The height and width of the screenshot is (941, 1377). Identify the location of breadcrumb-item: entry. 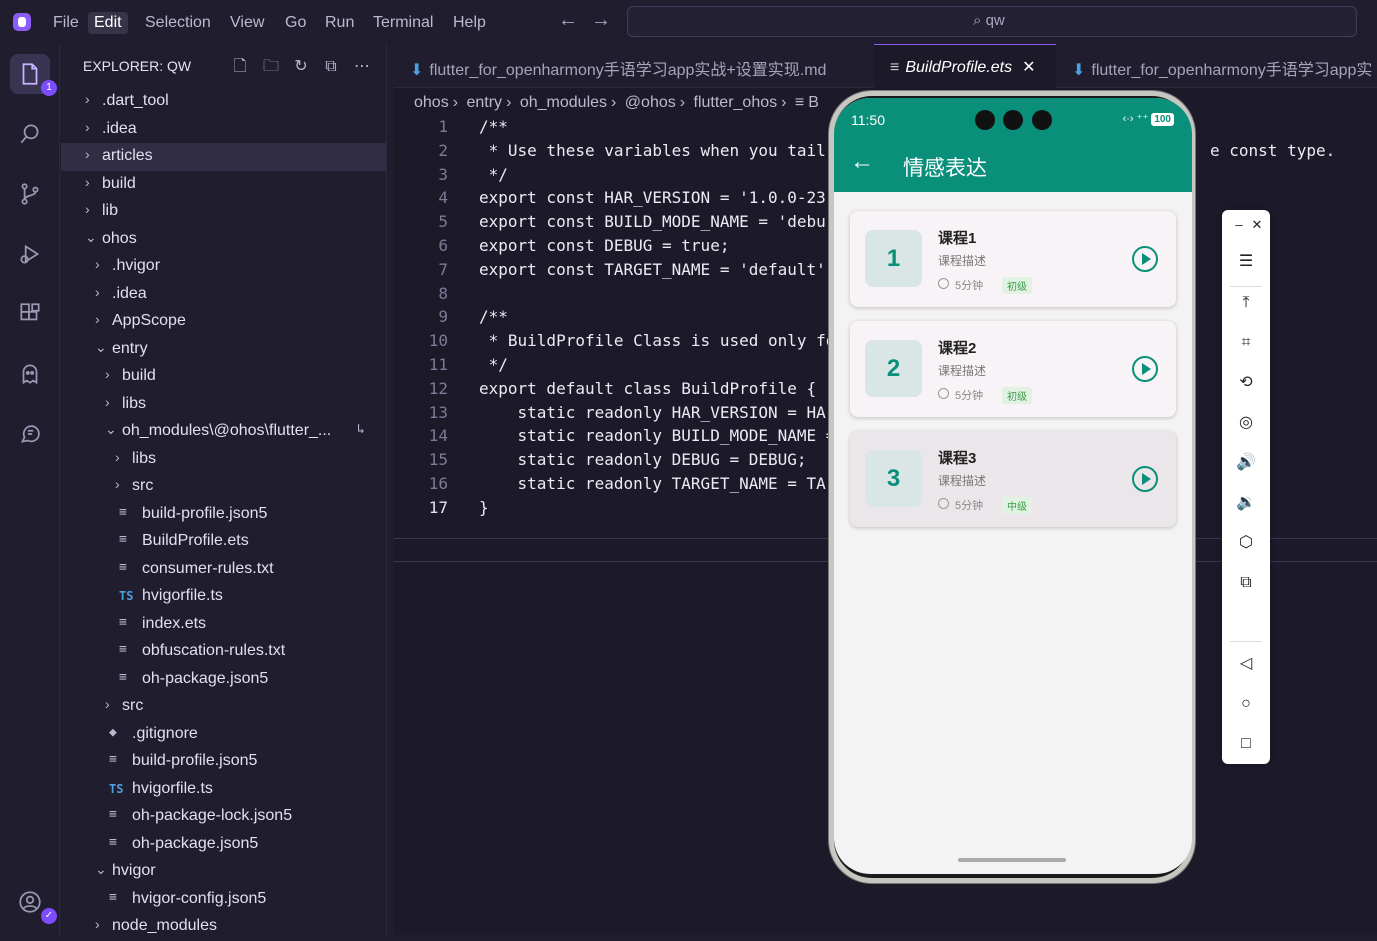
(484, 102).